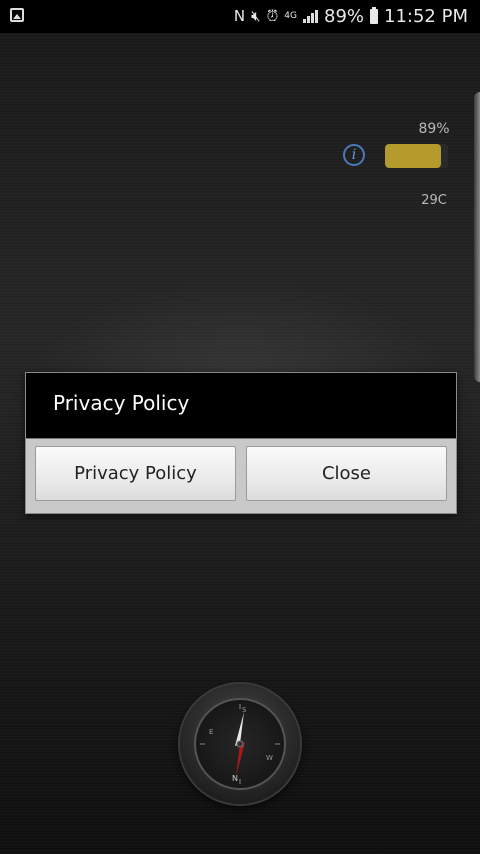 This screenshot has height=854, width=480. I want to click on compass-icon: N E S W, so click(240, 744).